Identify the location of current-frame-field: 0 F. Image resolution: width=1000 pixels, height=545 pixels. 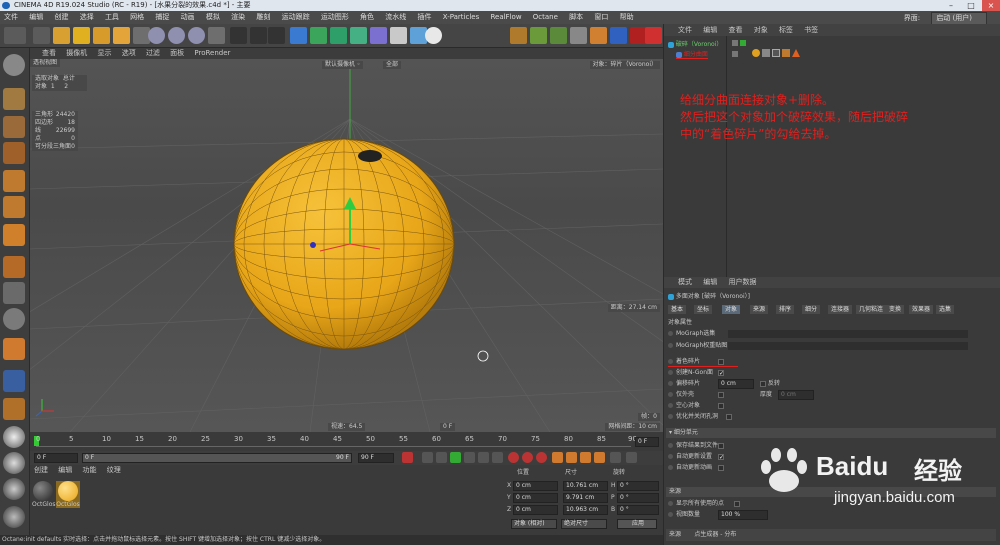
(647, 442).